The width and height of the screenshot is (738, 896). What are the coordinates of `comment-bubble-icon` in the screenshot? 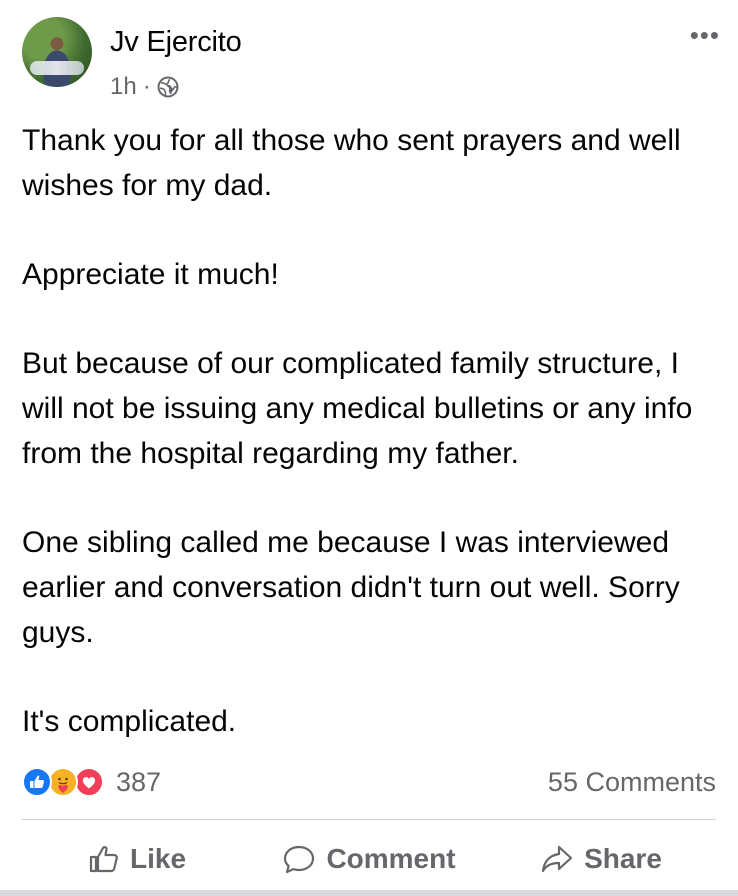 It's located at (299, 859).